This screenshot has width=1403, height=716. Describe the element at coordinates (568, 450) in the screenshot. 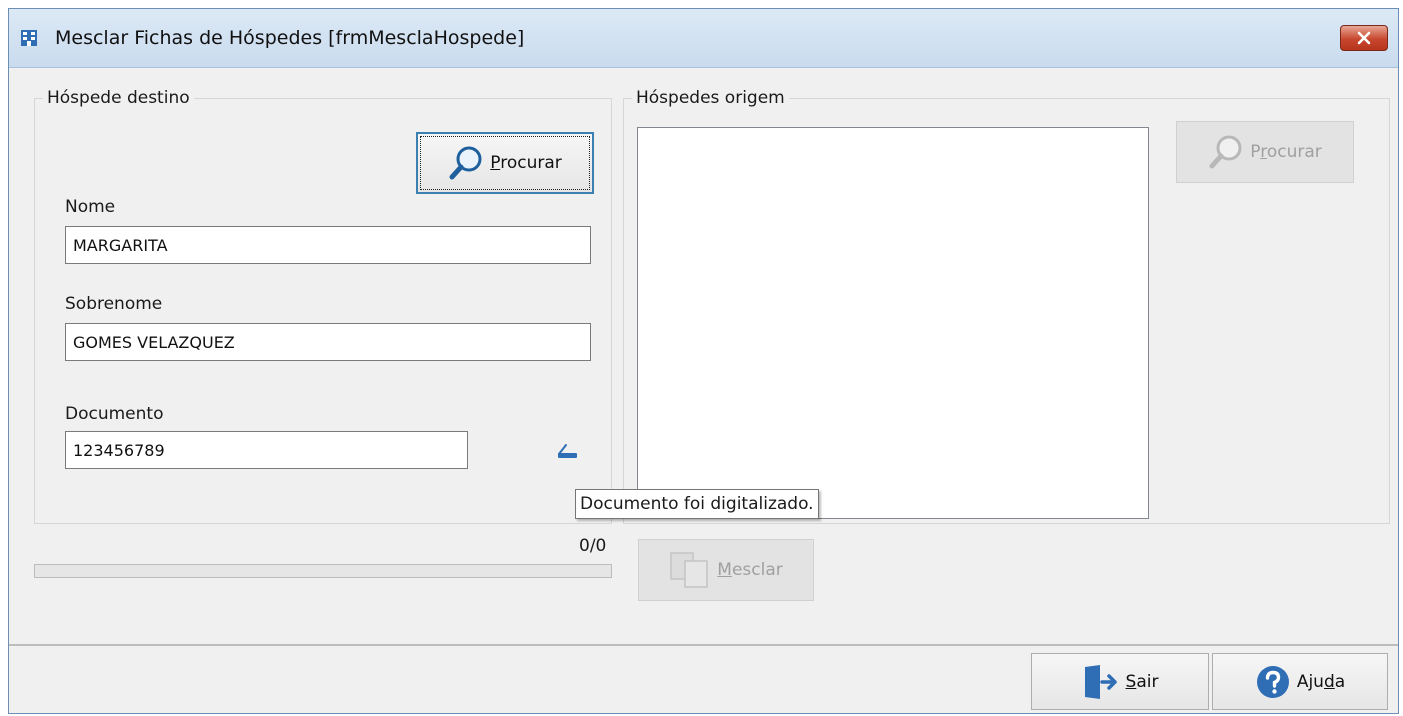

I see `scanner-icon` at that location.